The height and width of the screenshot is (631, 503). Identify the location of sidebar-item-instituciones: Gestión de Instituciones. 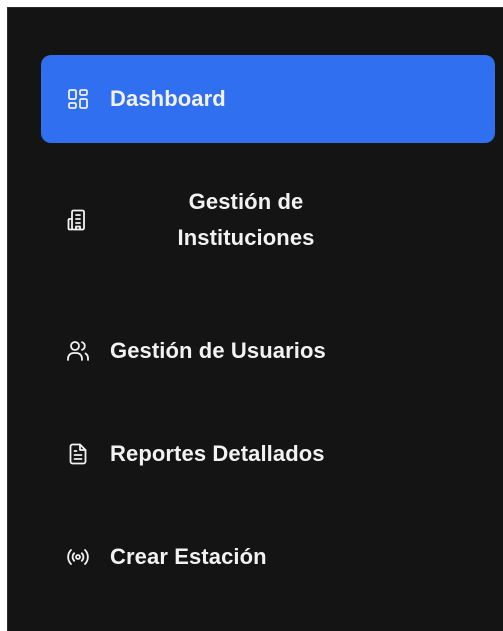
(268, 220).